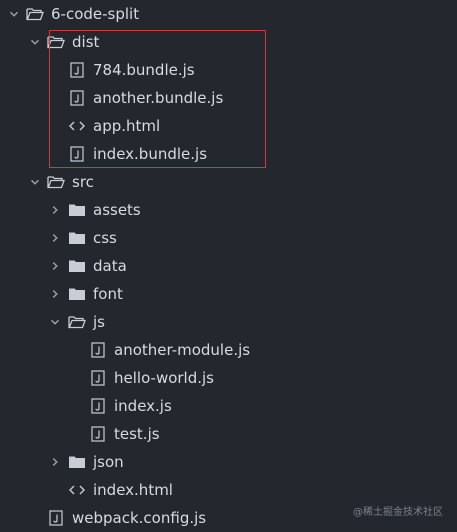 This screenshot has width=457, height=532. What do you see at coordinates (143, 406) in the screenshot?
I see `tree-label: index.js` at bounding box center [143, 406].